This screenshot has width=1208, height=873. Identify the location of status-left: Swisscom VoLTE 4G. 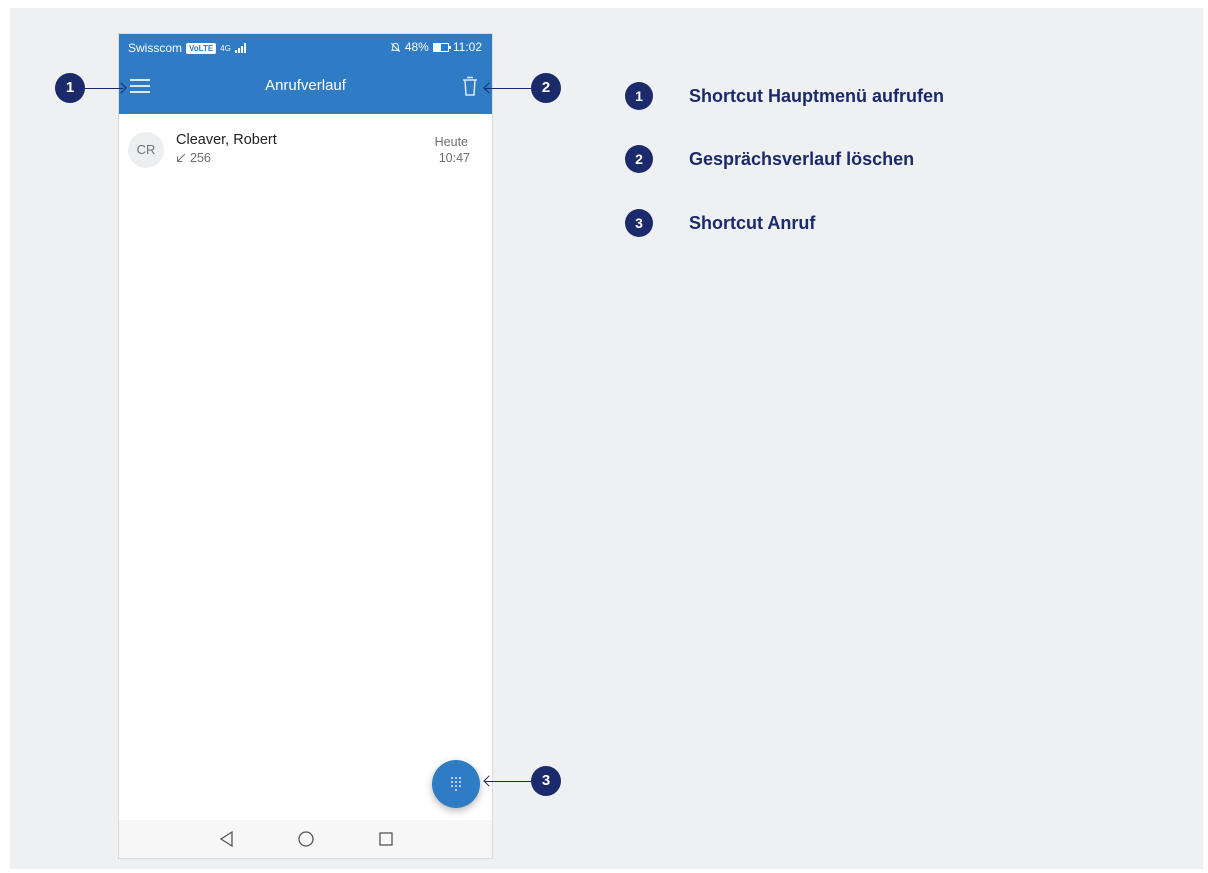
(187, 48).